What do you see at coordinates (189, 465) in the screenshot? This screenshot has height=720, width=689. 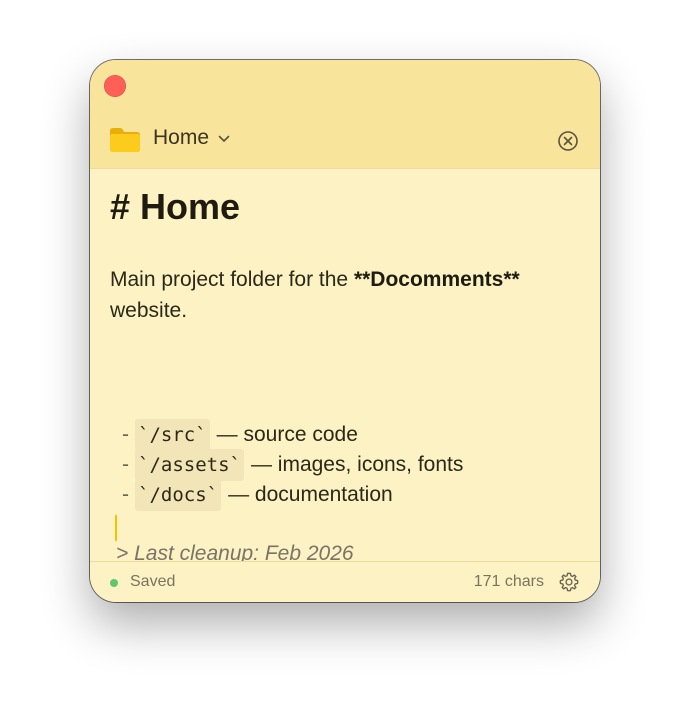 I see `inline-code: `/assets`` at bounding box center [189, 465].